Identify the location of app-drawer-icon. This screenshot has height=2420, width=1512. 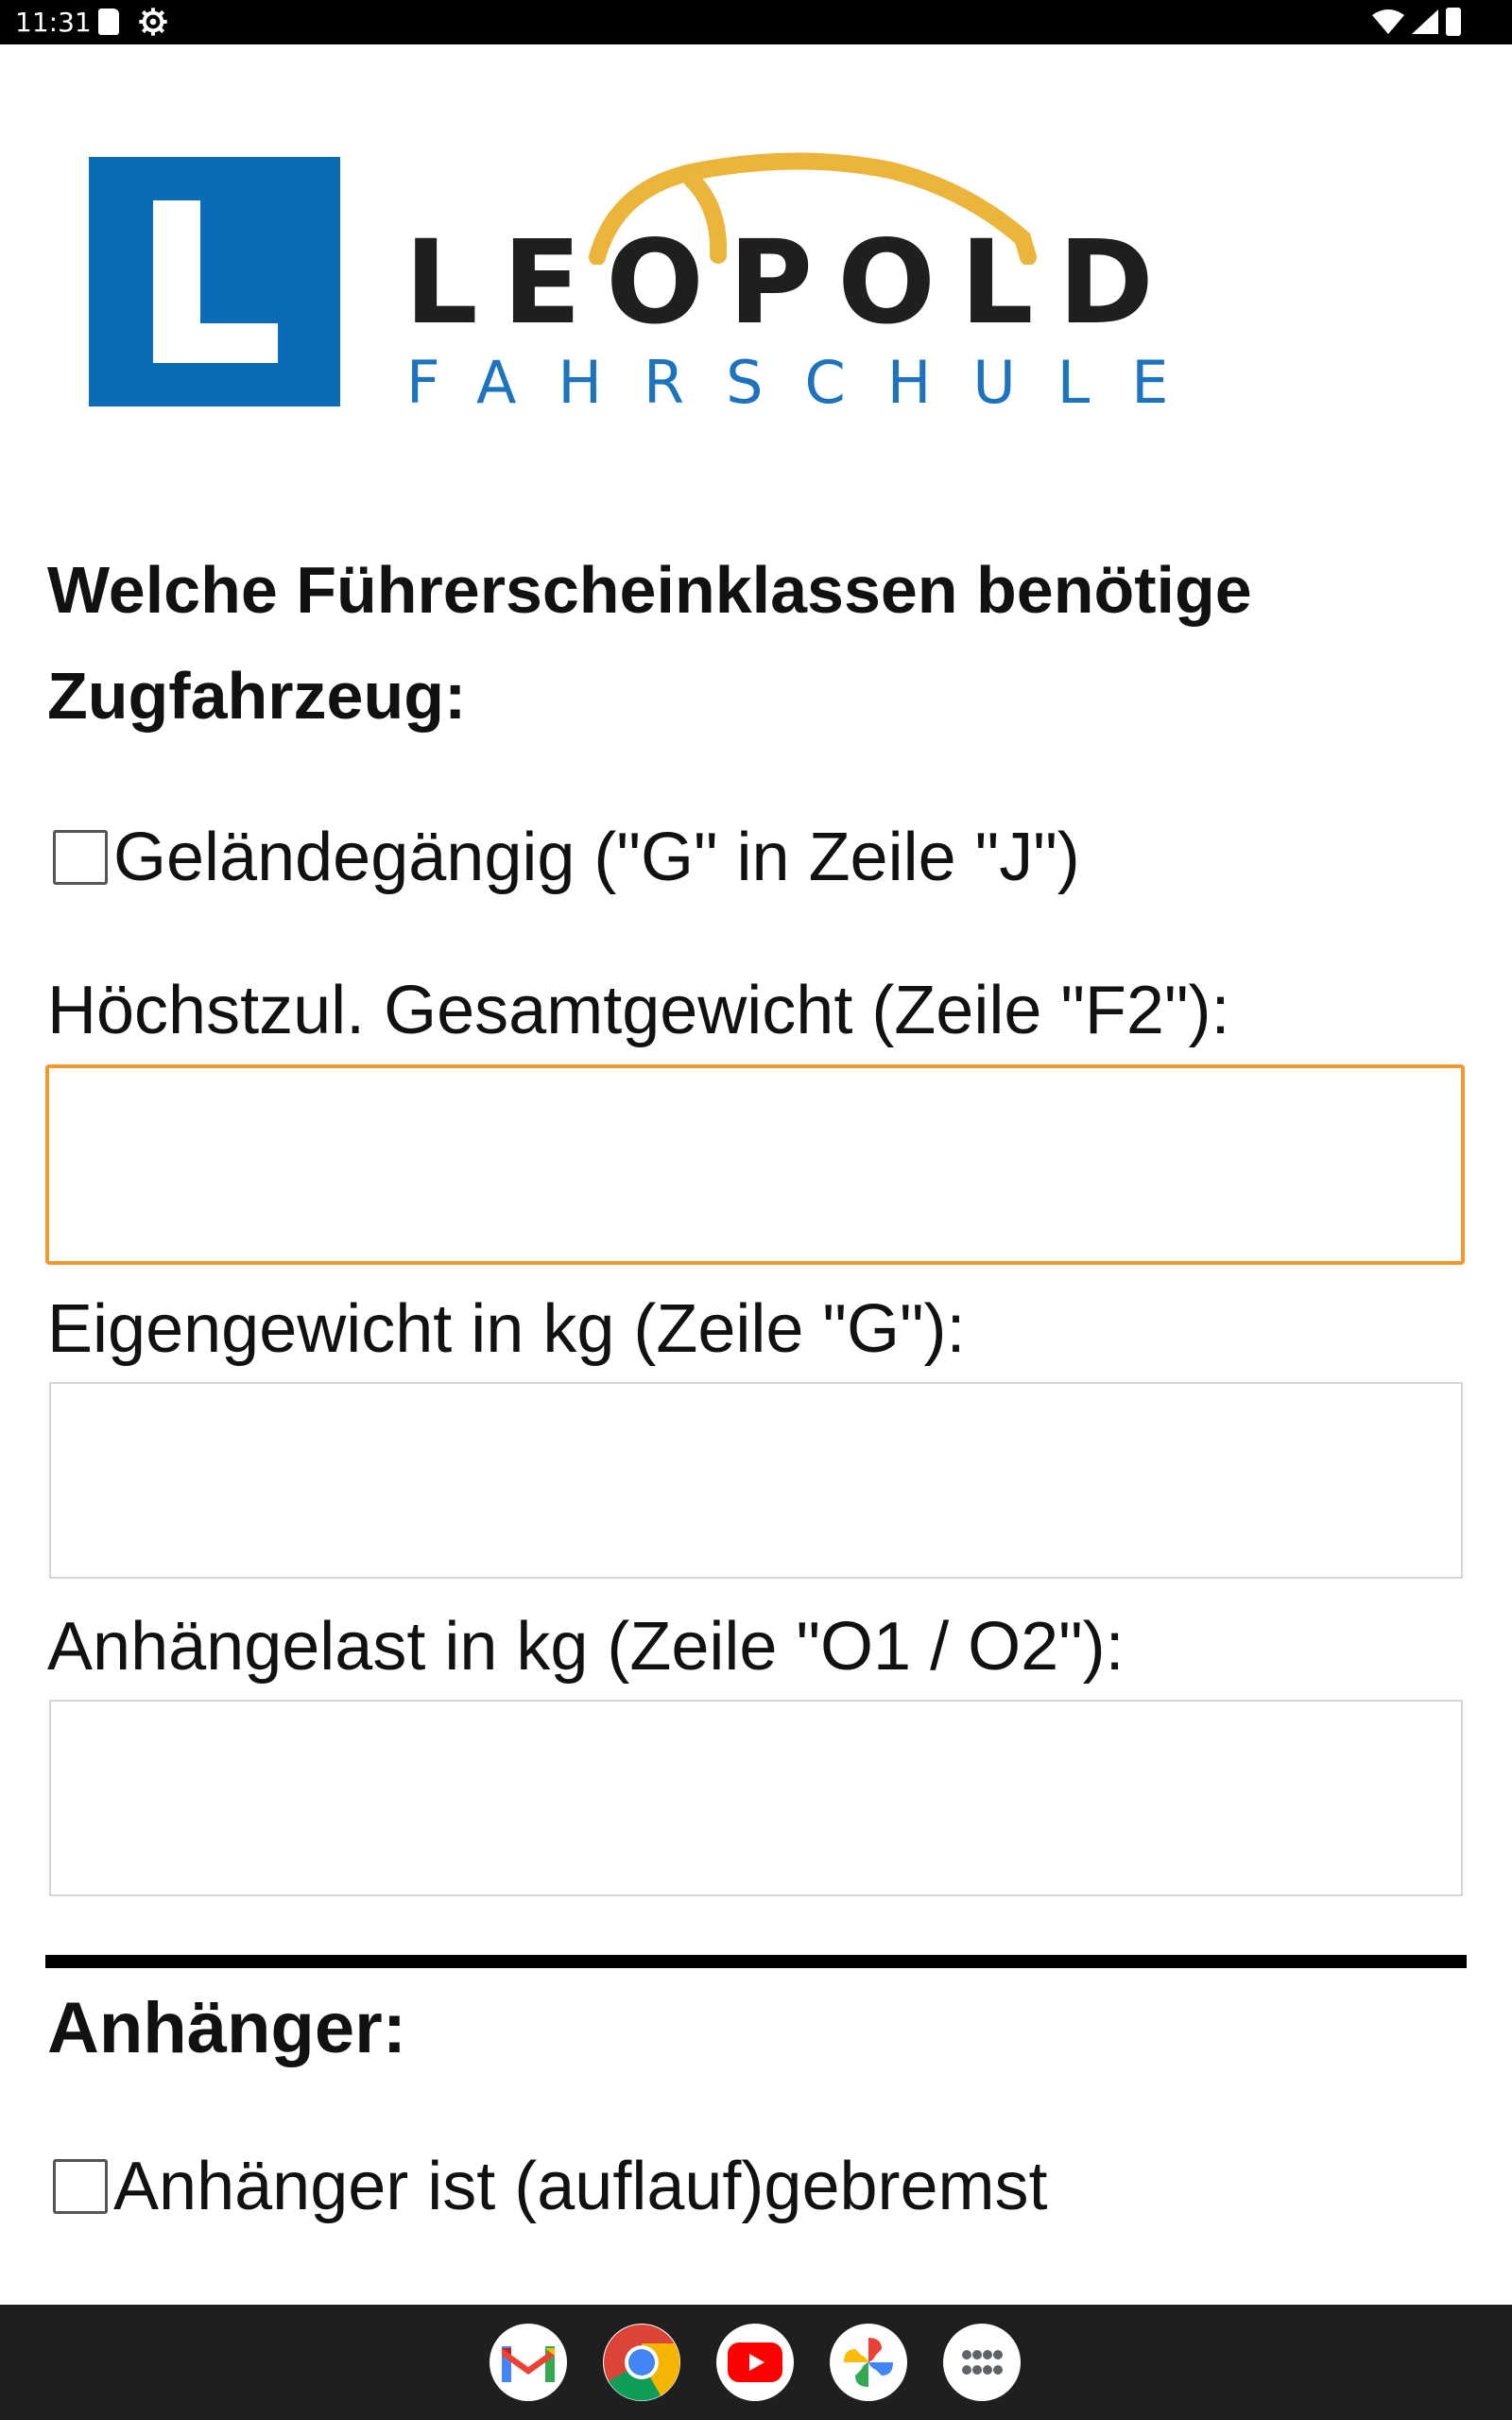
(982, 2362).